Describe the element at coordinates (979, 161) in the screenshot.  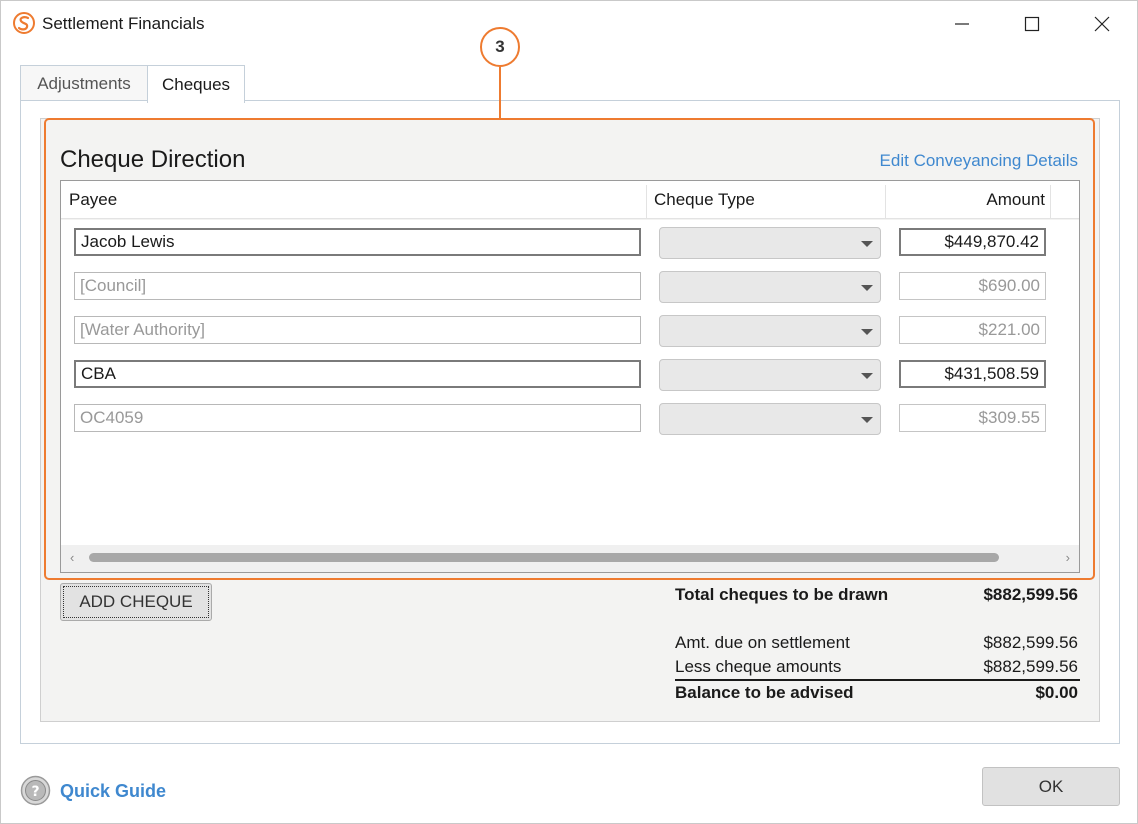
I see `edit-conveyancing-details-link: Edit Conveyancing Details` at that location.